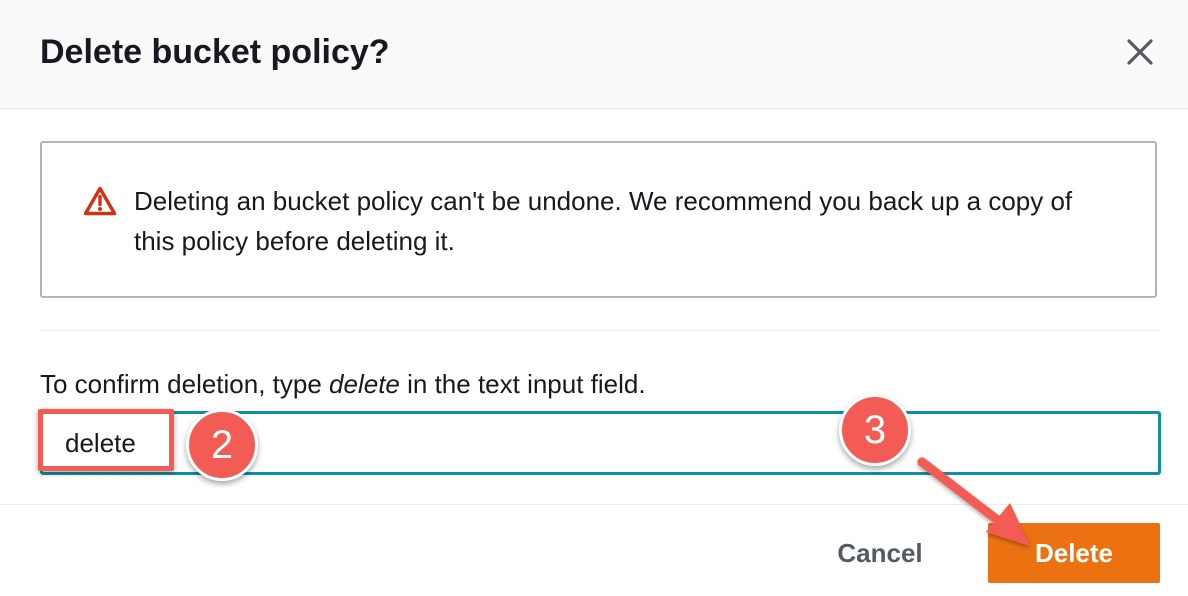  Describe the element at coordinates (106, 440) in the screenshot. I see `input-highlight-box` at that location.